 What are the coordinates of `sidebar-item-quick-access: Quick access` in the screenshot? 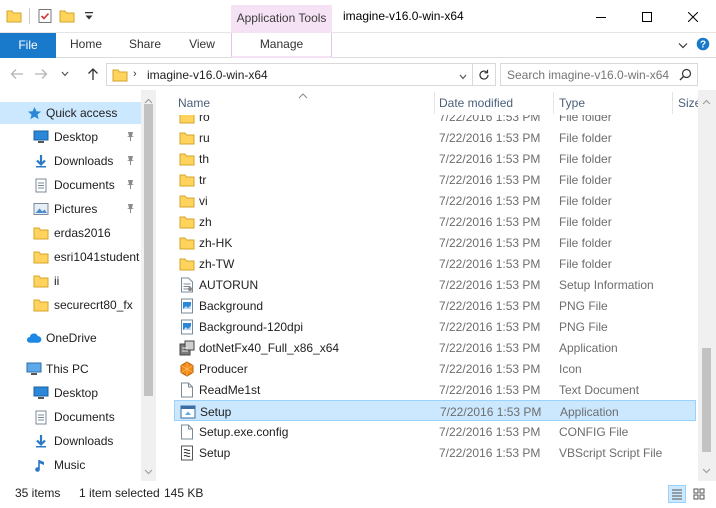 It's located at (70, 113).